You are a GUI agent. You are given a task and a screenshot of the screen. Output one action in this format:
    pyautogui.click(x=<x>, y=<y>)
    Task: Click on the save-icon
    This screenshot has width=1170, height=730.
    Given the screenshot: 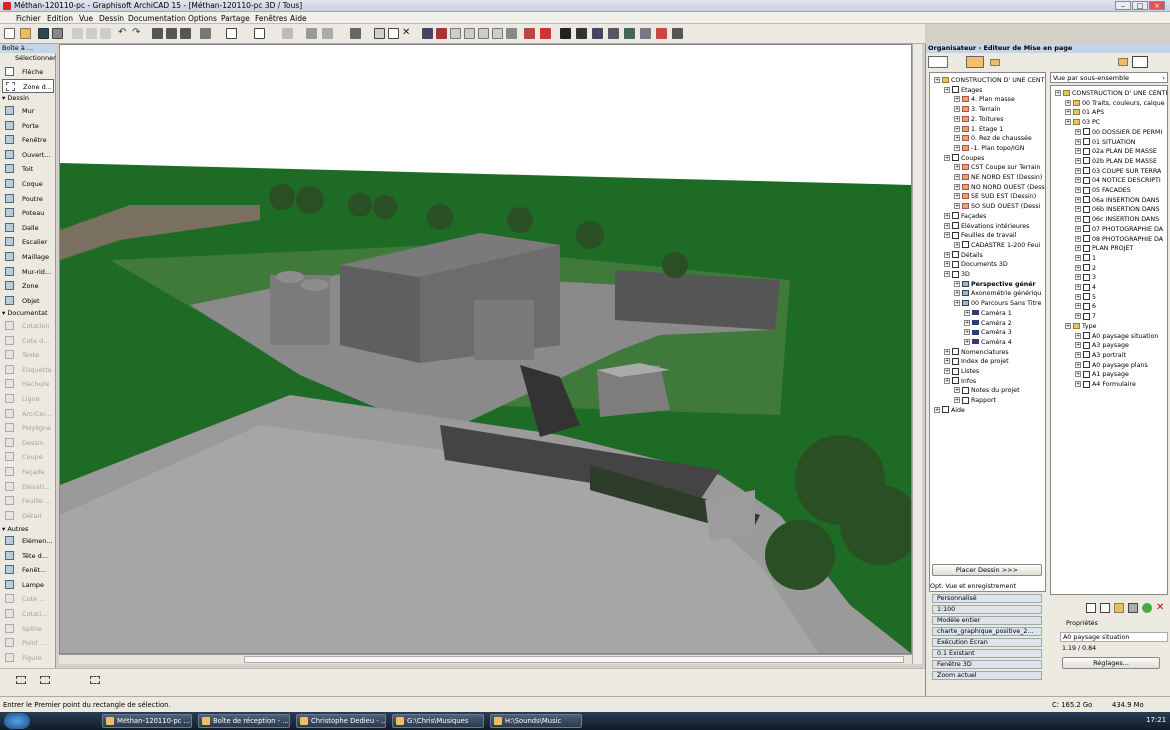 What is the action you would take?
    pyautogui.click(x=43, y=33)
    